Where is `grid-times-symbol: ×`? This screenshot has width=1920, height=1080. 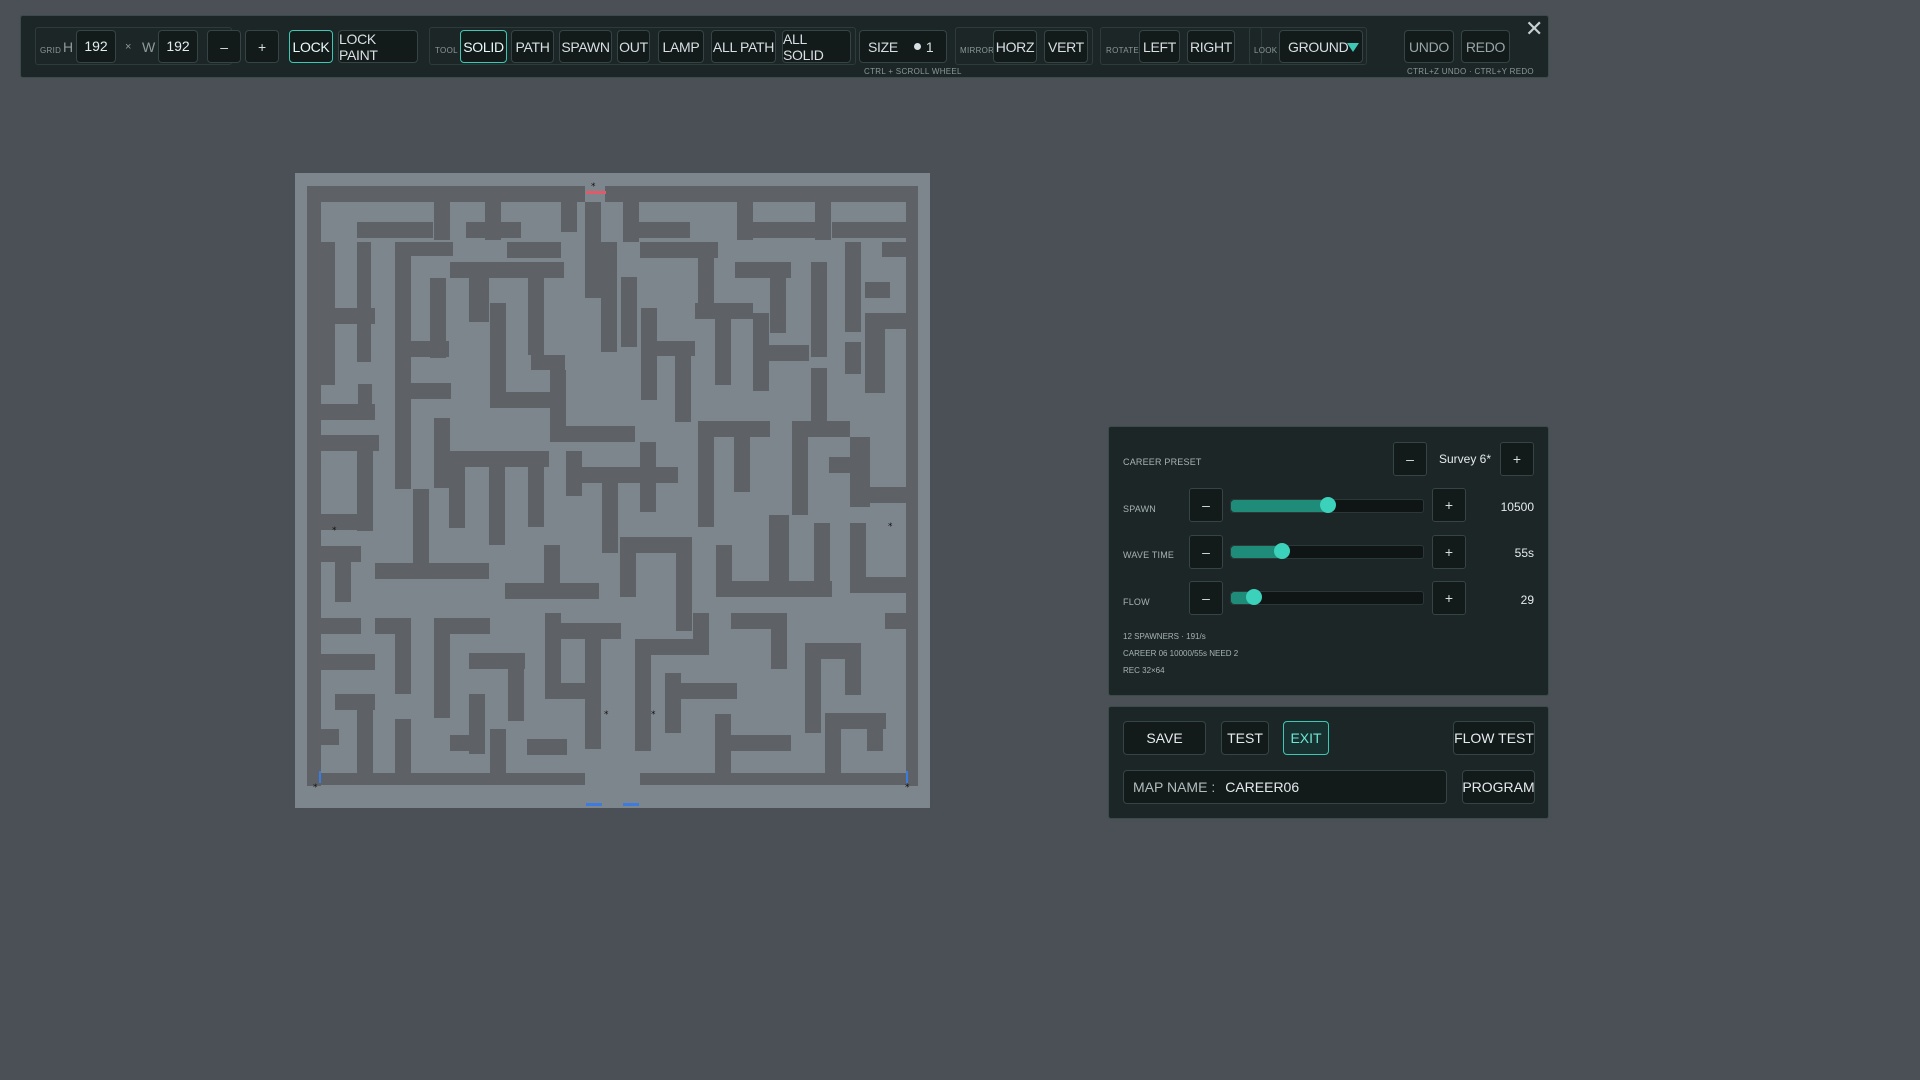 grid-times-symbol: × is located at coordinates (128, 47).